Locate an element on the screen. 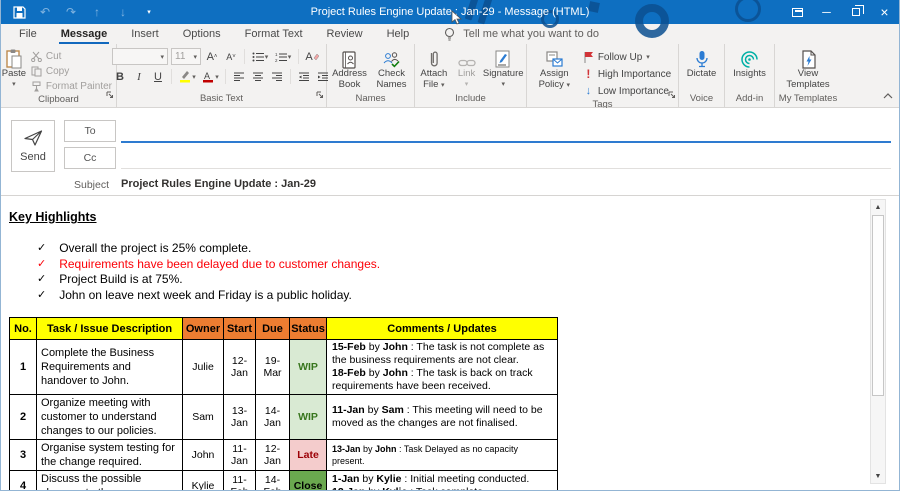 Image resolution: width=900 pixels, height=491 pixels. font-size-select: 11 ▾ is located at coordinates (186, 56).